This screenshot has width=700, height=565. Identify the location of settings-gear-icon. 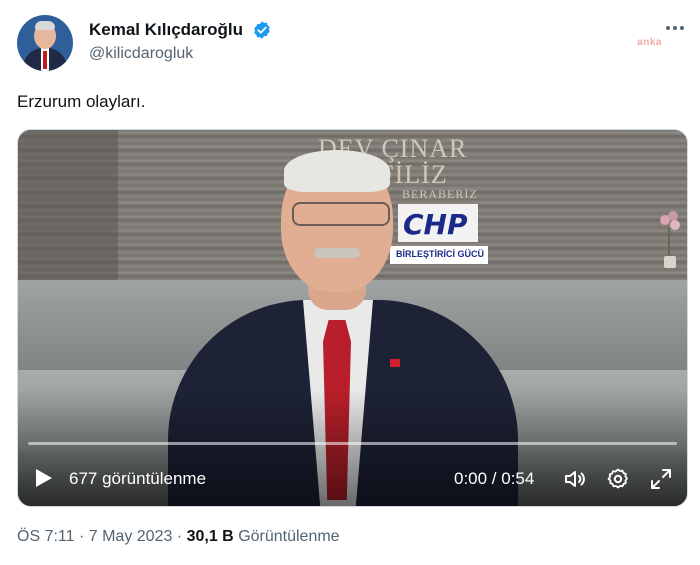
(618, 479).